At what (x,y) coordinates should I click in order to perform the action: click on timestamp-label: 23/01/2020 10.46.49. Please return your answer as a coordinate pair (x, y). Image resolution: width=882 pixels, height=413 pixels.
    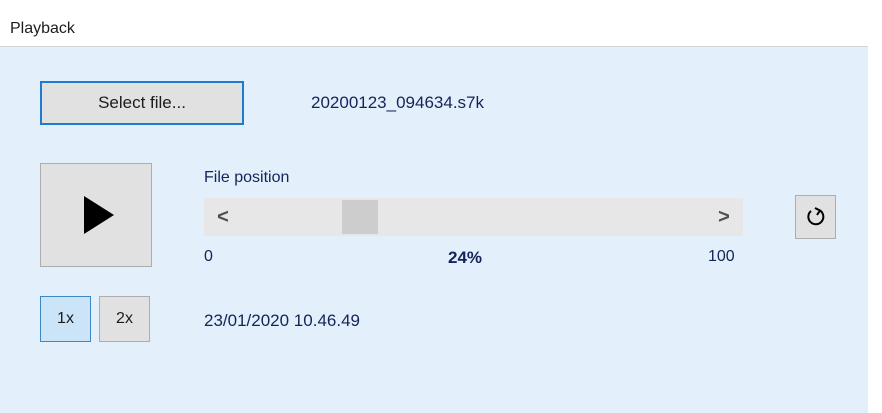
    Looking at the image, I should click on (282, 320).